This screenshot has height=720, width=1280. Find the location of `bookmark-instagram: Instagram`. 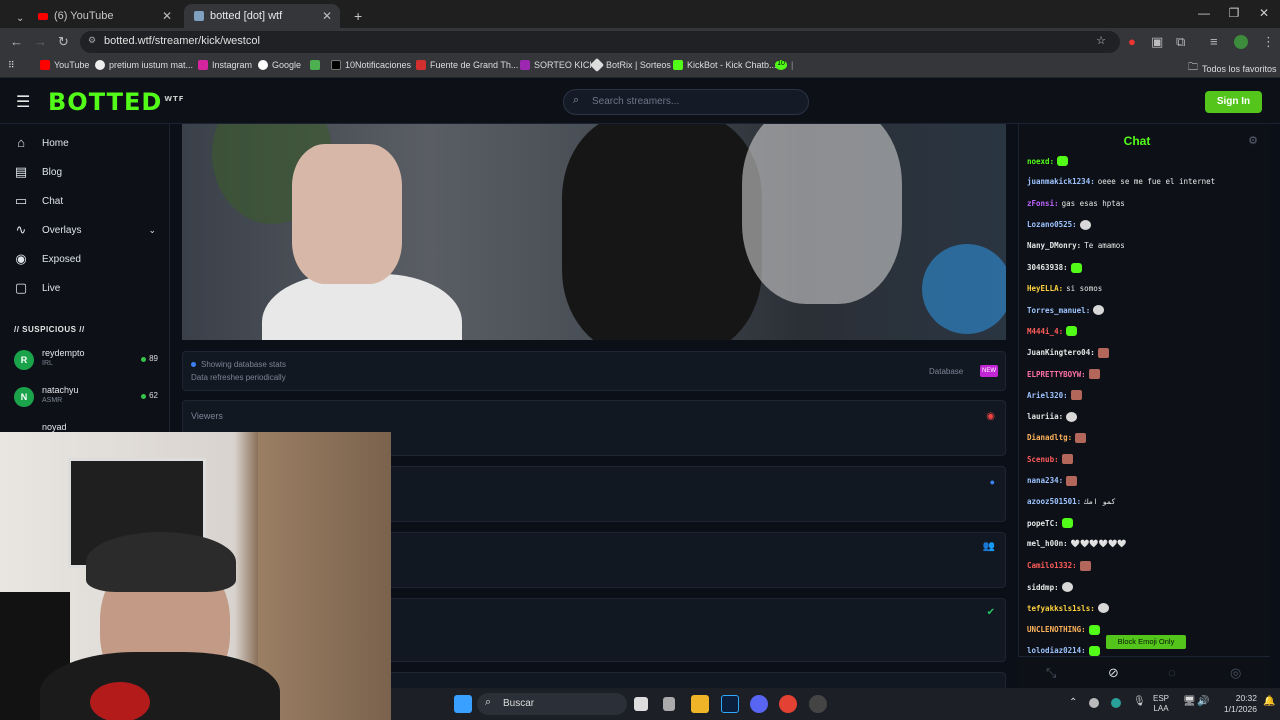

bookmark-instagram: Instagram is located at coordinates (225, 65).